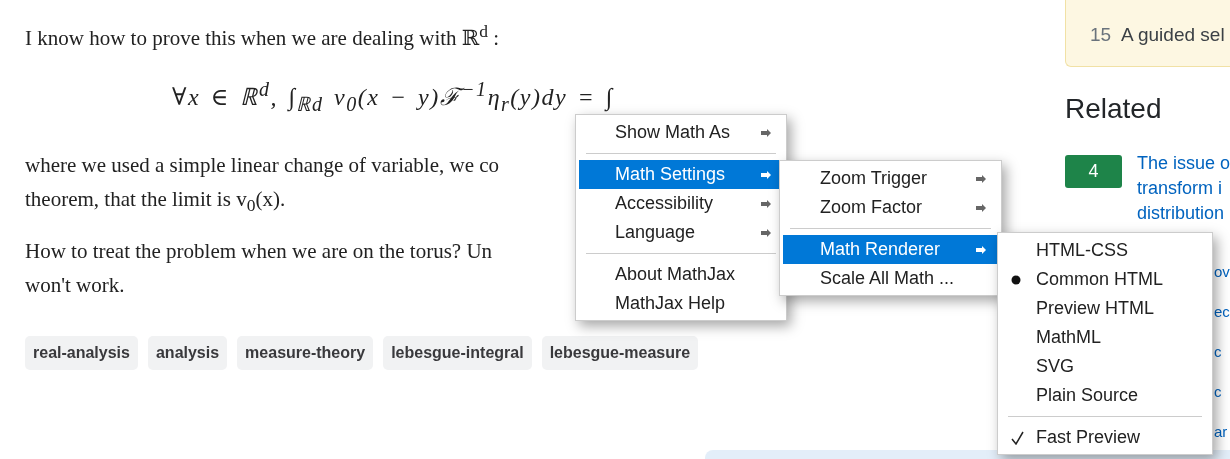 The height and width of the screenshot is (459, 1230). Describe the element at coordinates (681, 303) in the screenshot. I see `menu-item: MathJax Help` at that location.